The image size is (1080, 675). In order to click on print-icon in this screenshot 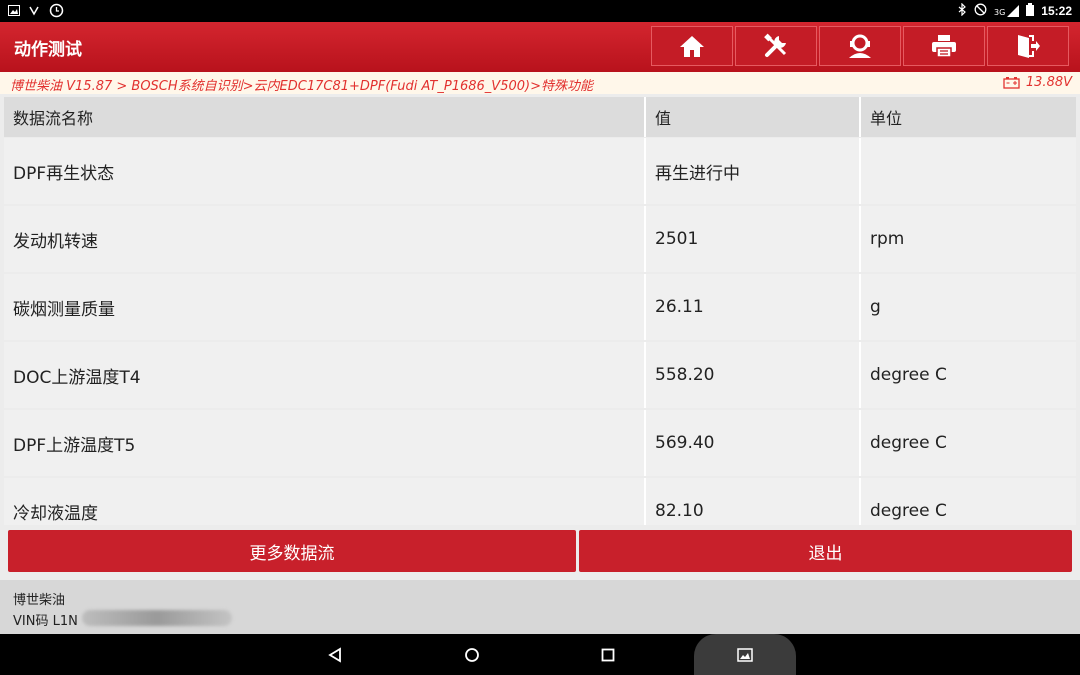, I will do `click(944, 46)`.